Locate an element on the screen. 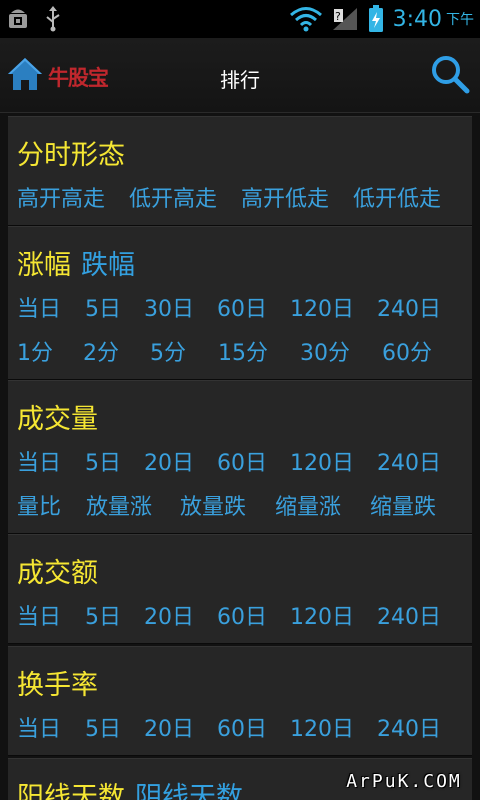 The width and height of the screenshot is (480, 800). option-item: 放量跌 is located at coordinates (213, 505).